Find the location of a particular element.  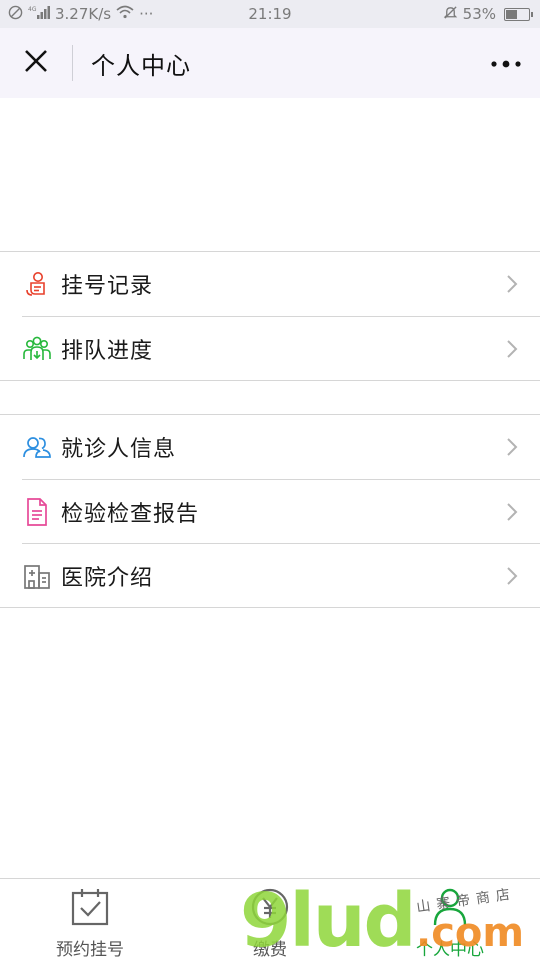

hospital-building-icon is located at coordinates (37, 576).